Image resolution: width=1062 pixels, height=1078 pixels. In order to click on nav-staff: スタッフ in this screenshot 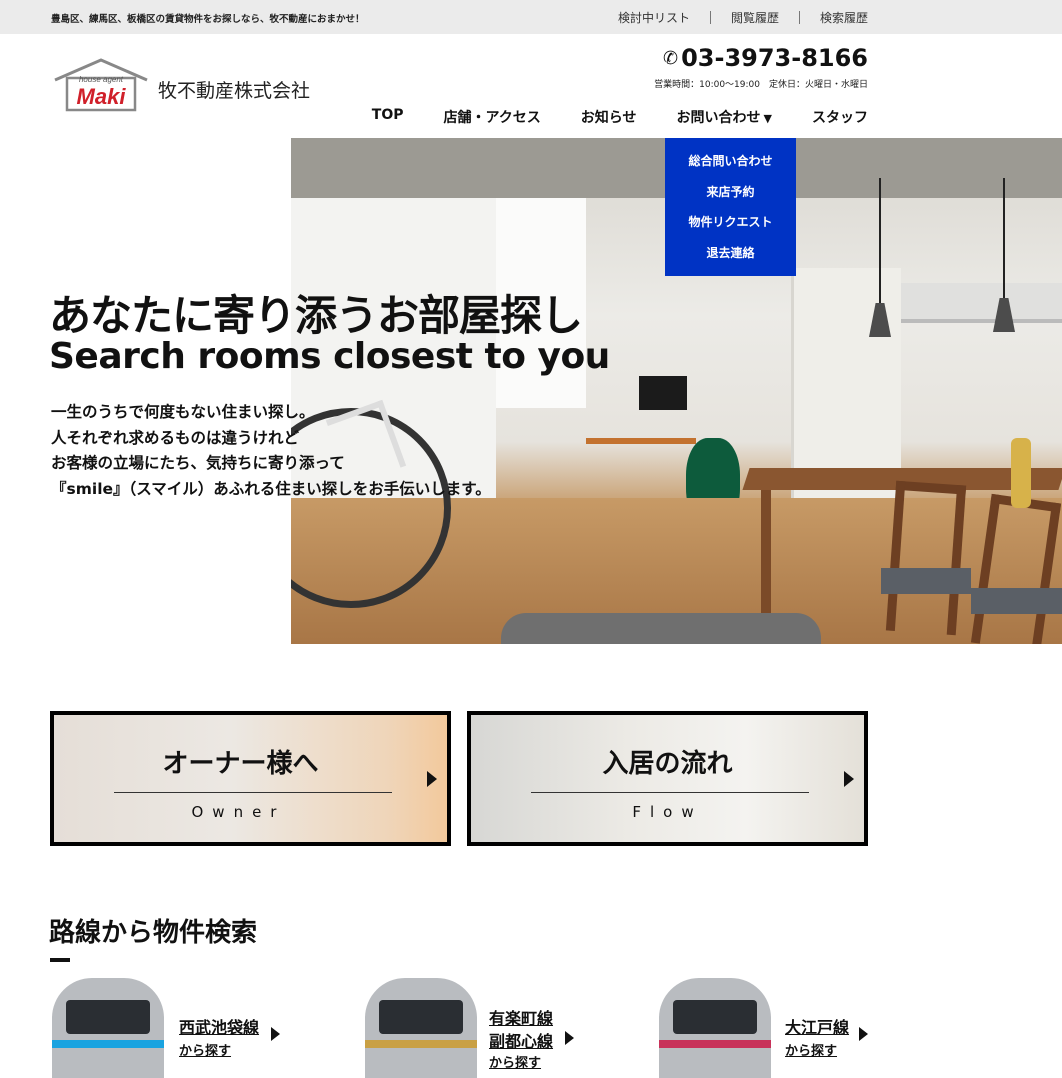, I will do `click(840, 117)`.